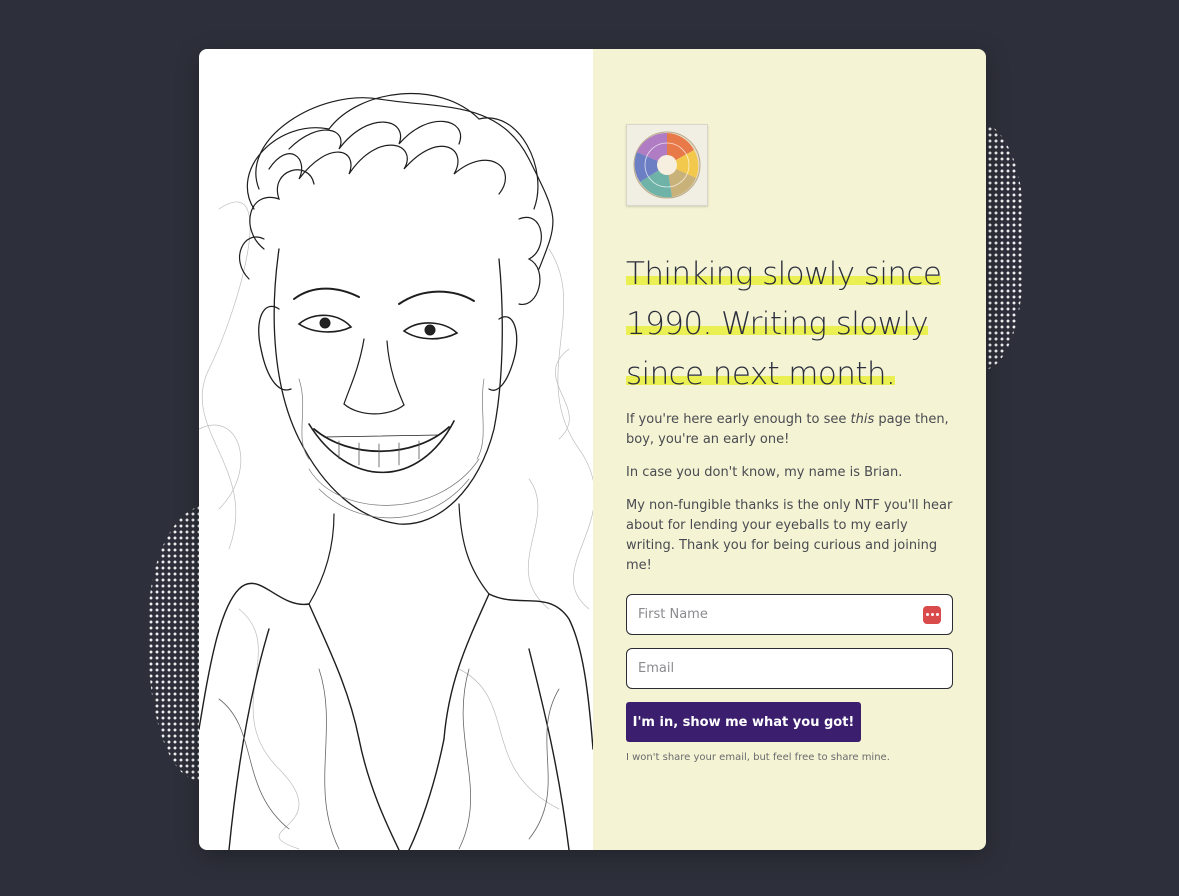 Image resolution: width=1179 pixels, height=896 pixels. What do you see at coordinates (761, 374) in the screenshot?
I see `headline-line-3: since next month.` at bounding box center [761, 374].